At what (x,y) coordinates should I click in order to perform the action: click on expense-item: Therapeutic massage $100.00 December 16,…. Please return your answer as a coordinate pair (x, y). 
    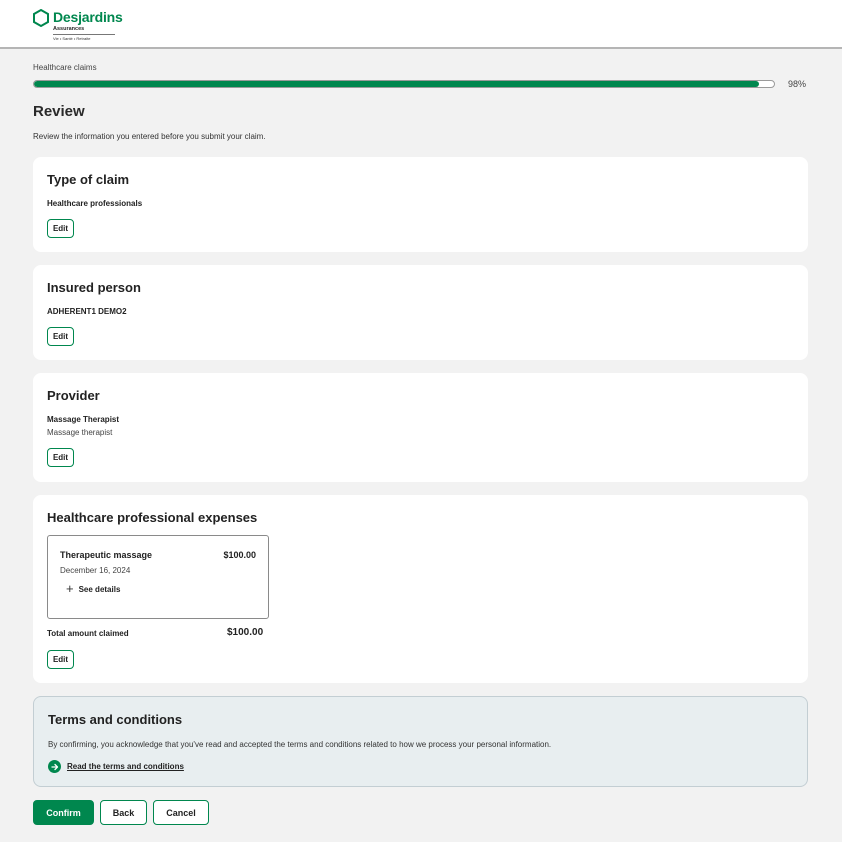
    Looking at the image, I should click on (158, 577).